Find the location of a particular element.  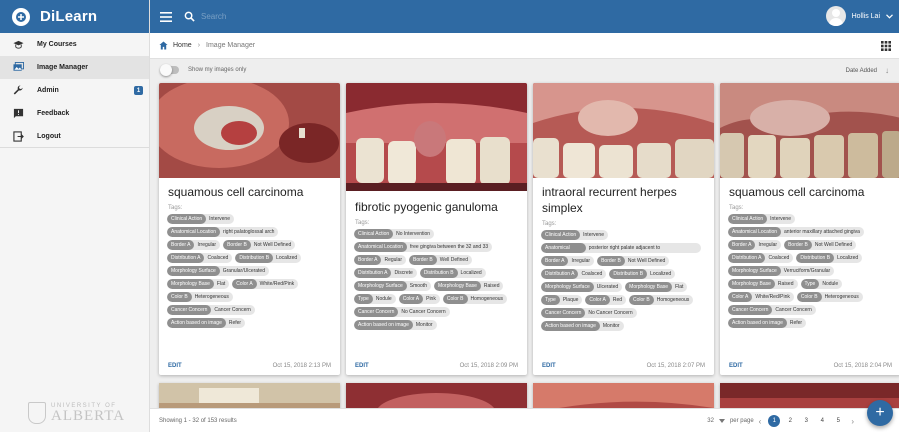

tag-value: Raised is located at coordinates (785, 284).